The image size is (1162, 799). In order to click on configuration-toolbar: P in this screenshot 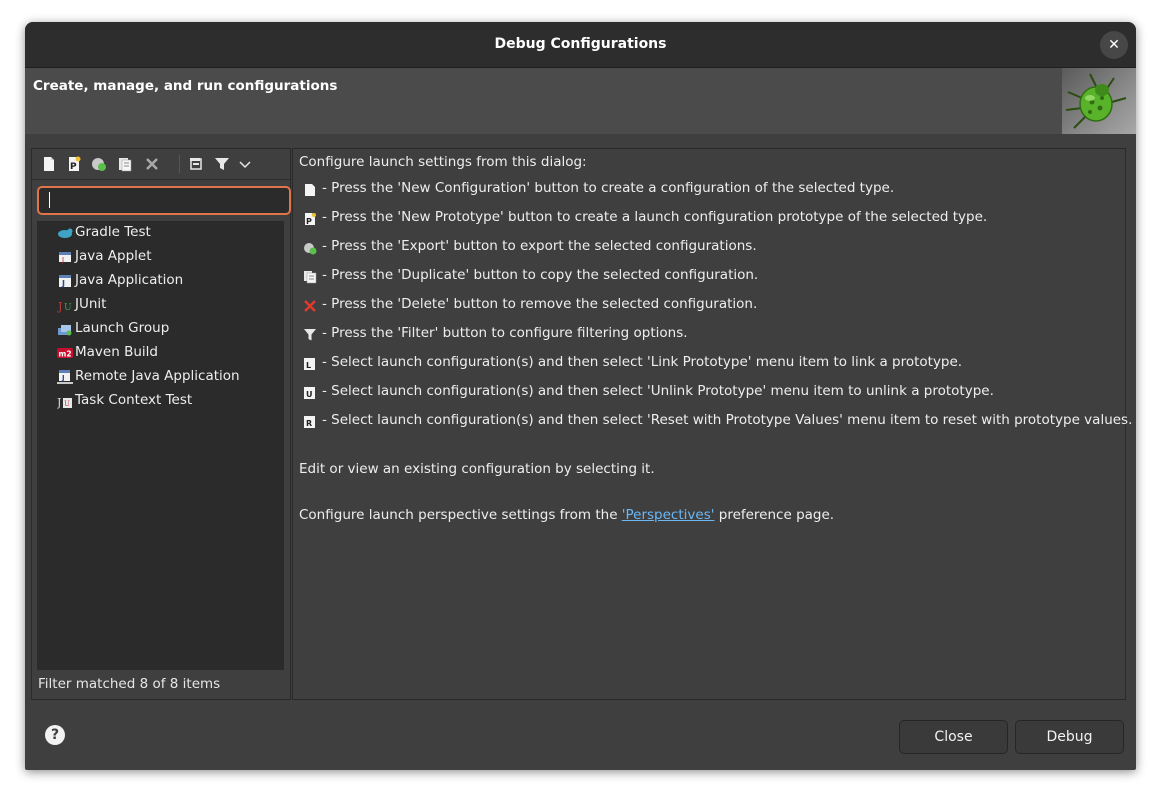, I will do `click(161, 164)`.